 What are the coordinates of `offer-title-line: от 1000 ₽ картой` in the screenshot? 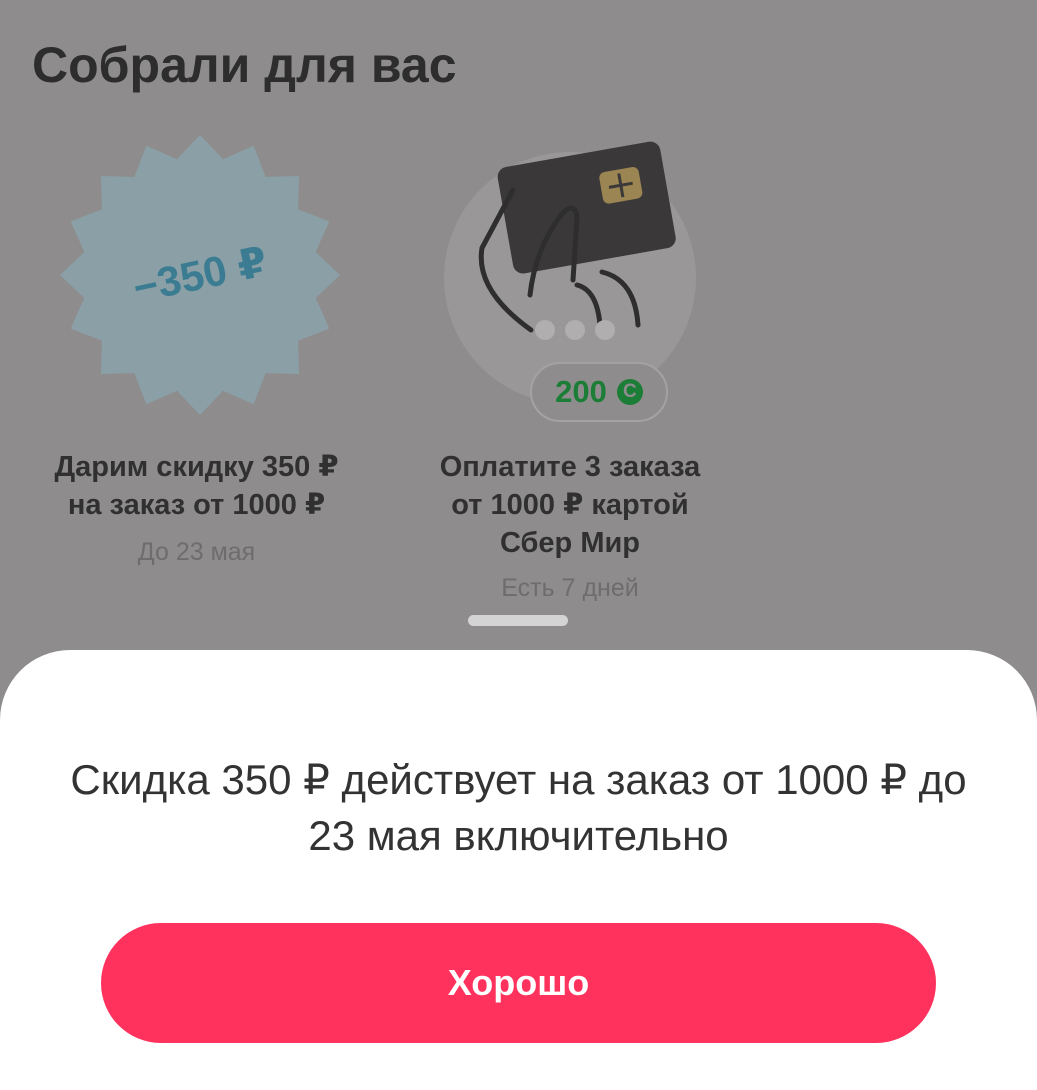 It's located at (570, 505).